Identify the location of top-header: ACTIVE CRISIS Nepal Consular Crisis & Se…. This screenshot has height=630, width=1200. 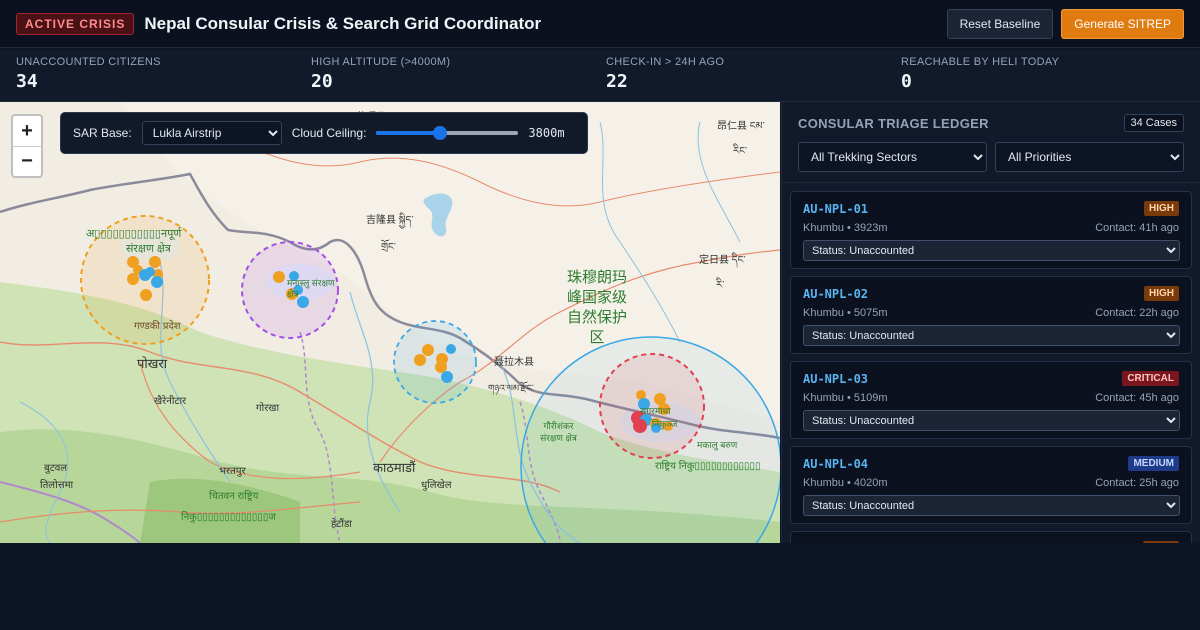
(600, 24).